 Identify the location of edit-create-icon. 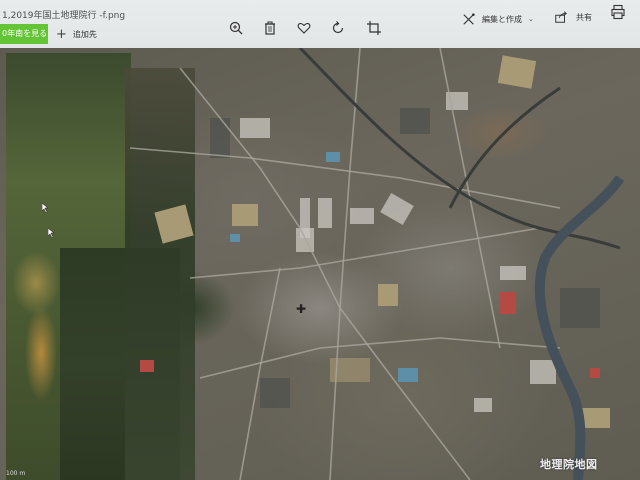
(469, 19).